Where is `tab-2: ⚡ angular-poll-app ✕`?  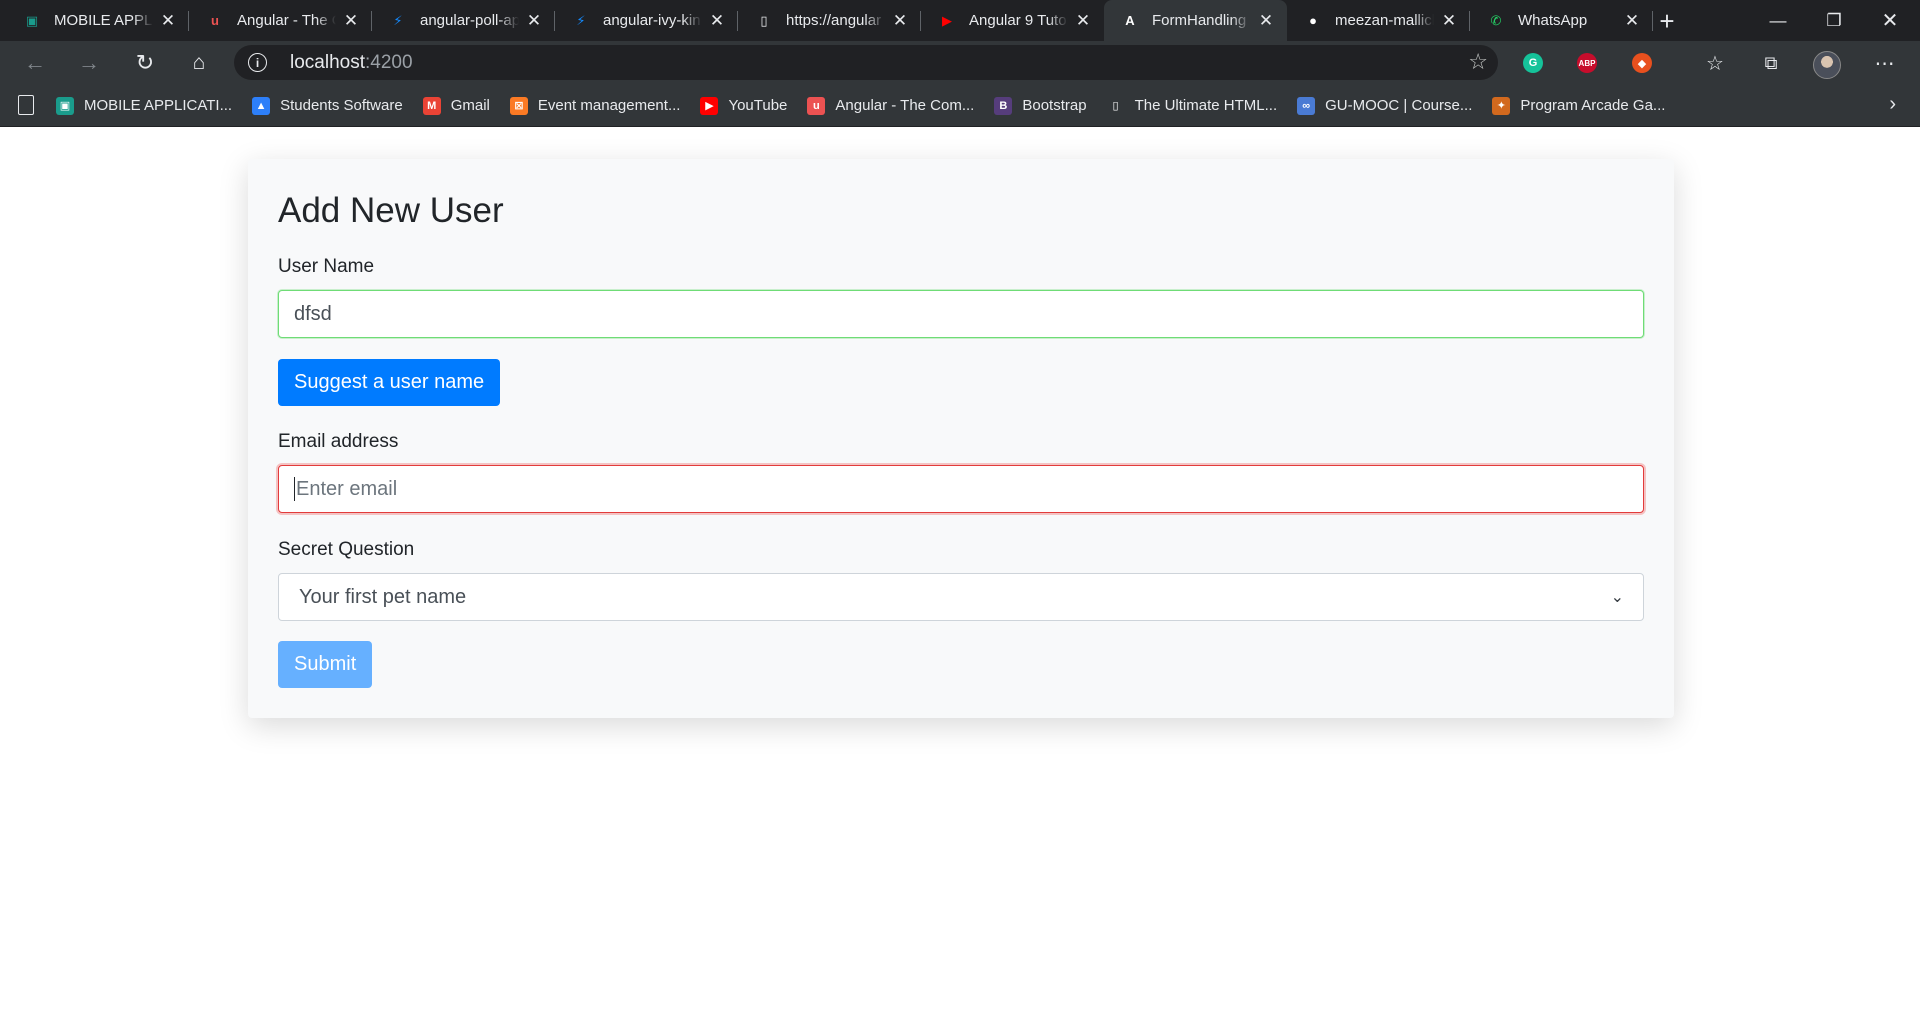
tab-2: ⚡ angular-poll-app ✕ is located at coordinates (463, 20).